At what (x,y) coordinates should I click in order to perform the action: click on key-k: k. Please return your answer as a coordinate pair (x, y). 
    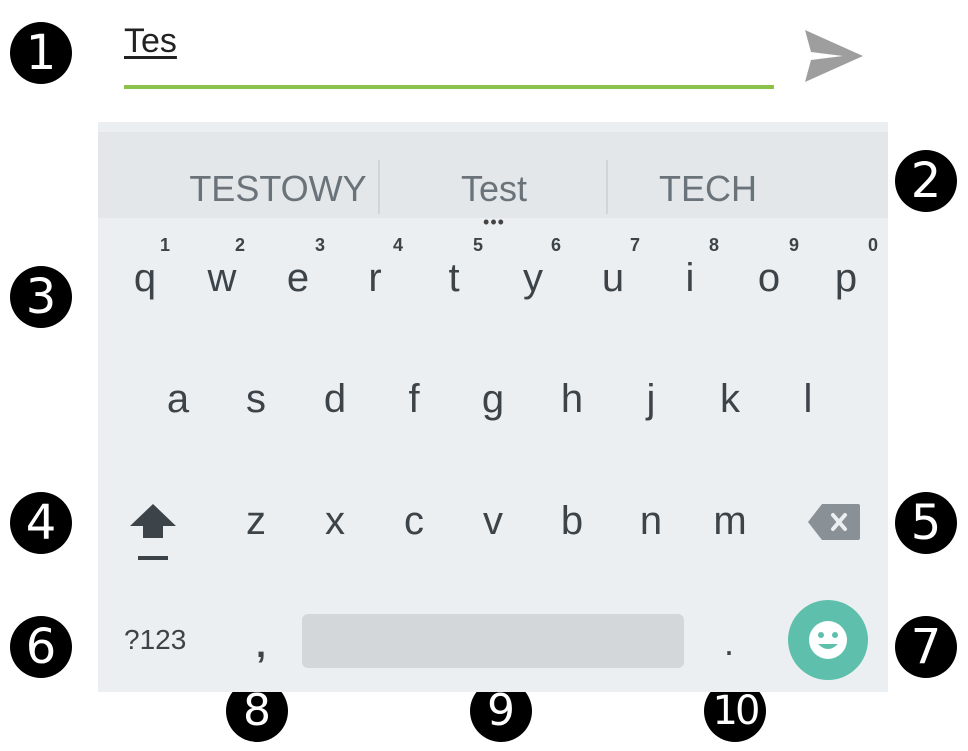
    Looking at the image, I should click on (730, 399).